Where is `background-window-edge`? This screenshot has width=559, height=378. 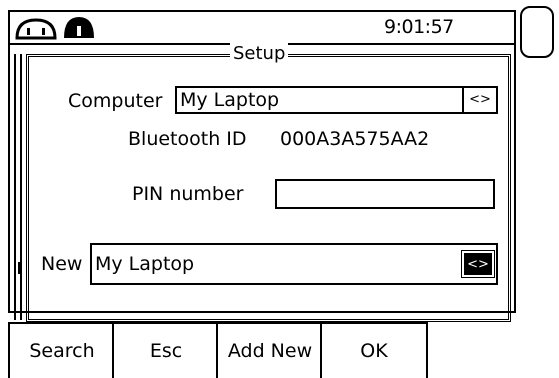 background-window-edge is located at coordinates (18, 187).